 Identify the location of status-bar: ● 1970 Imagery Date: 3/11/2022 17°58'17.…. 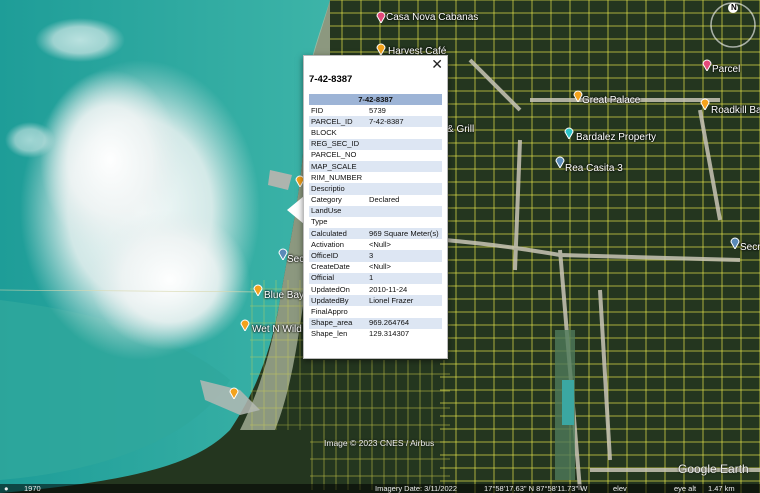
(380, 488).